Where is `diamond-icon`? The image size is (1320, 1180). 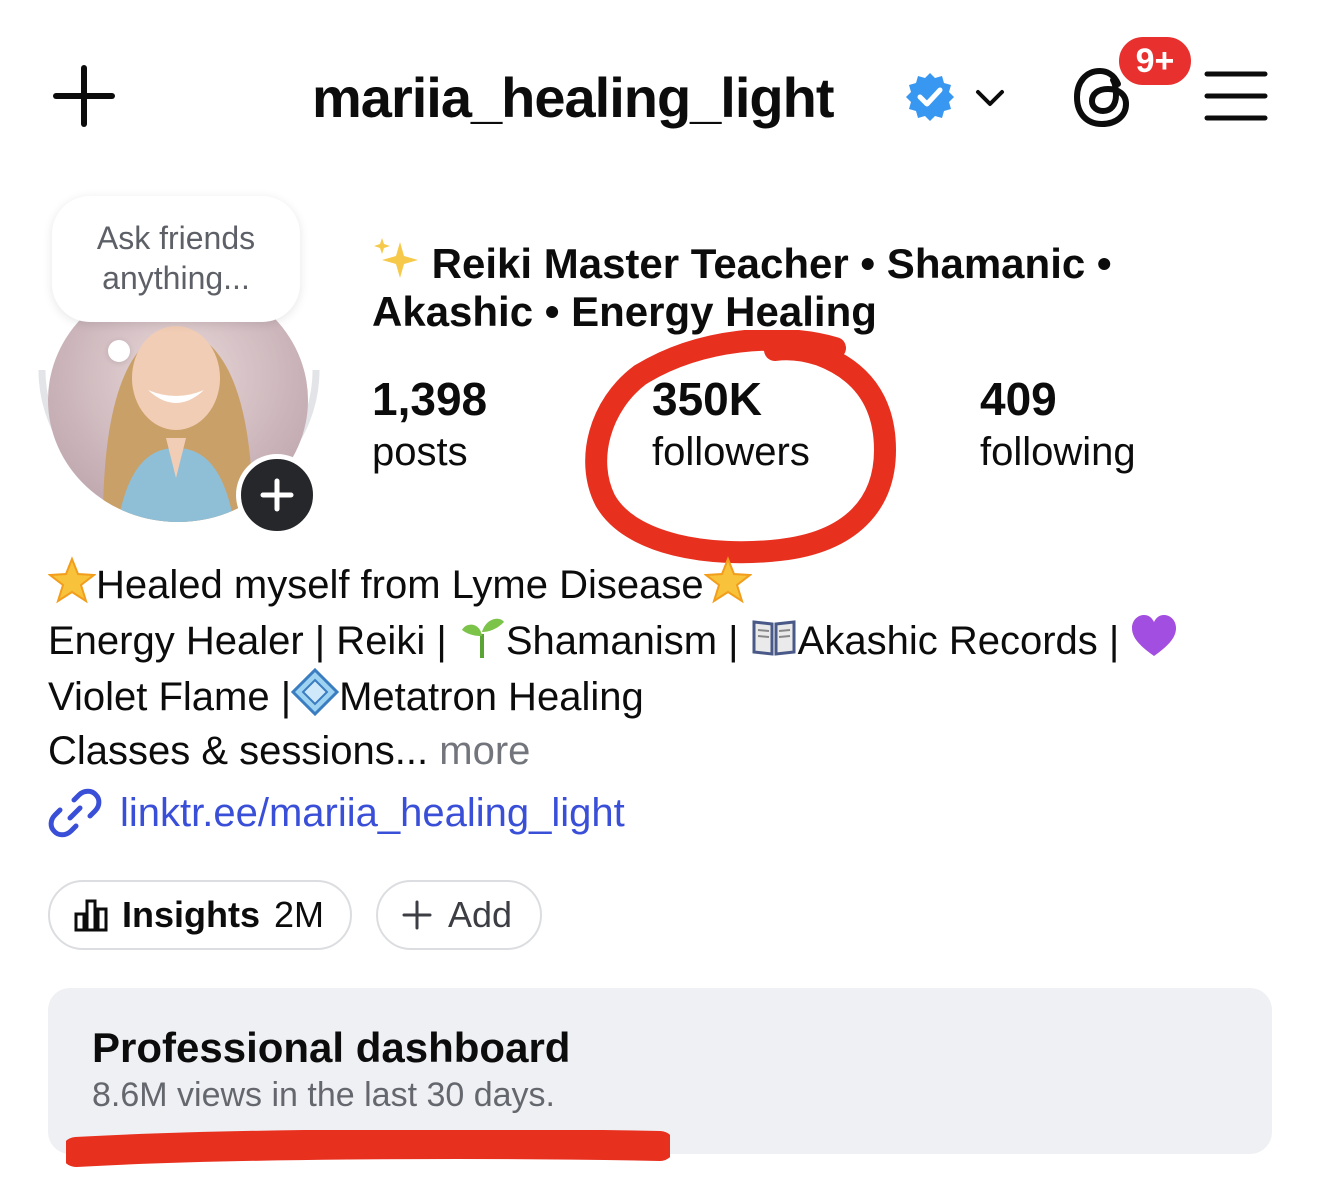 diamond-icon is located at coordinates (315, 692).